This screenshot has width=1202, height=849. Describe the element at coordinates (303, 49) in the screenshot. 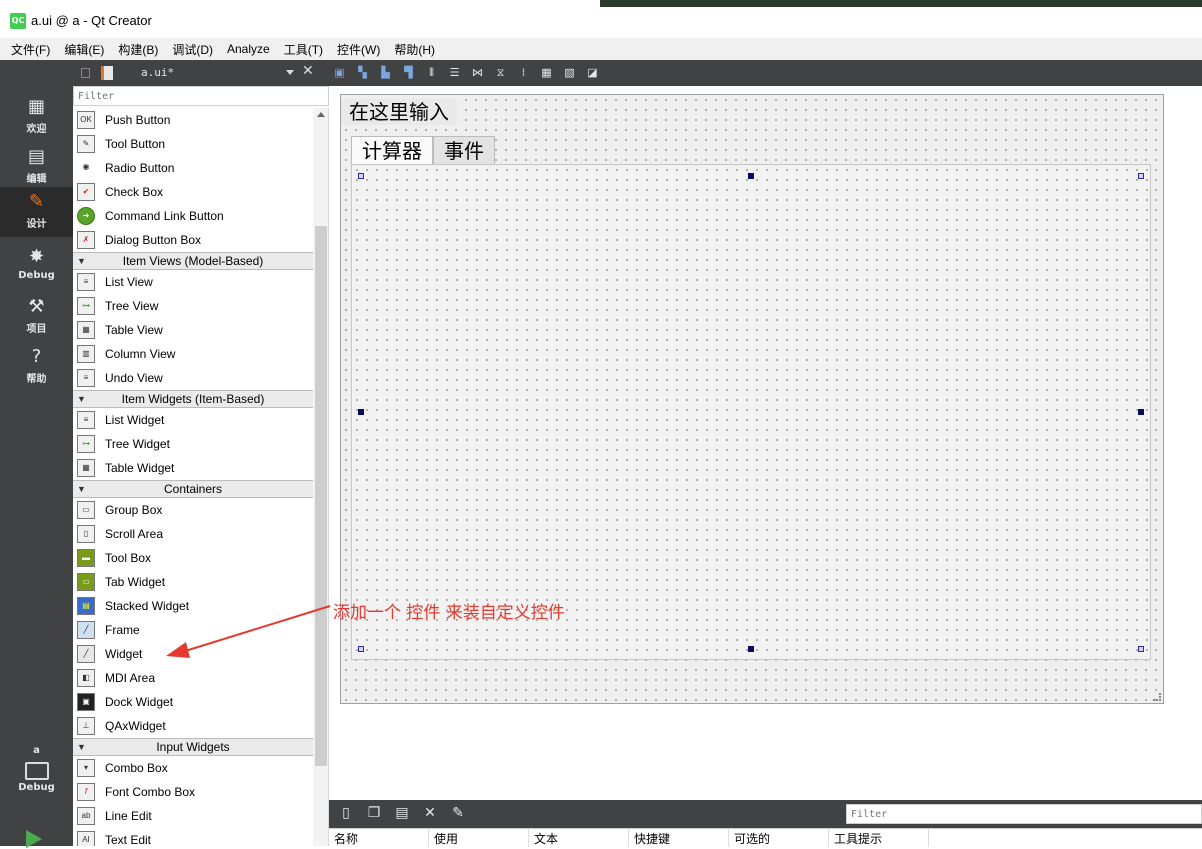

I see `menu-tools: 工具(T)` at that location.